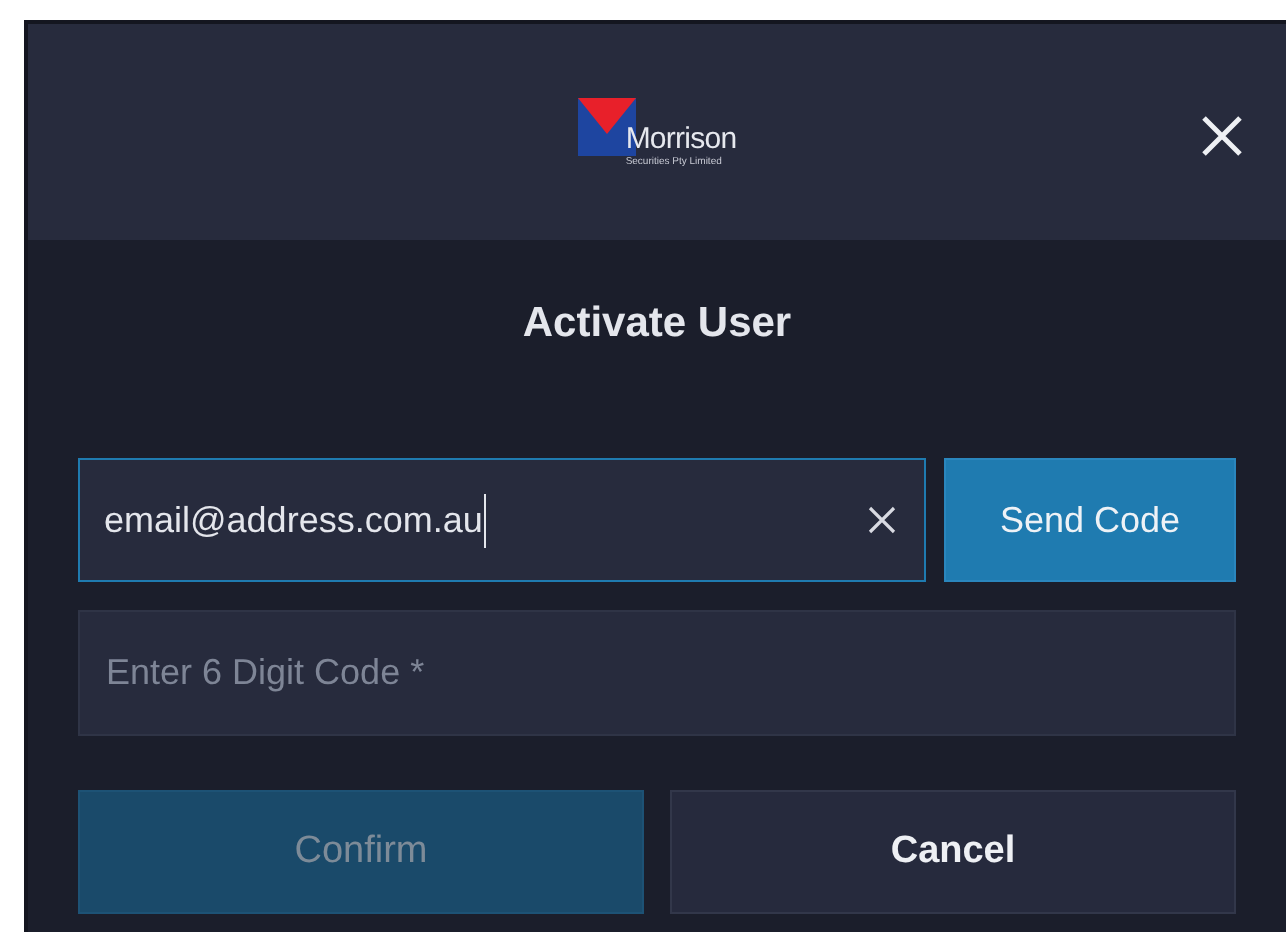  What do you see at coordinates (657, 324) in the screenshot?
I see `dialog-title: Activate User` at bounding box center [657, 324].